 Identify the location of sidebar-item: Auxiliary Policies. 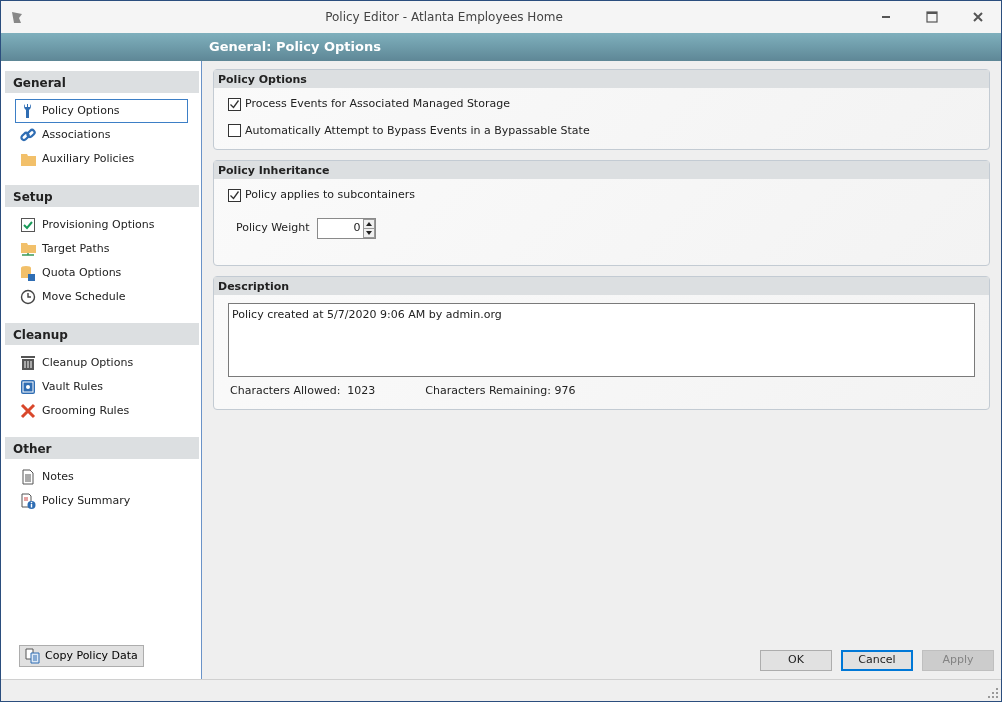
(77, 159).